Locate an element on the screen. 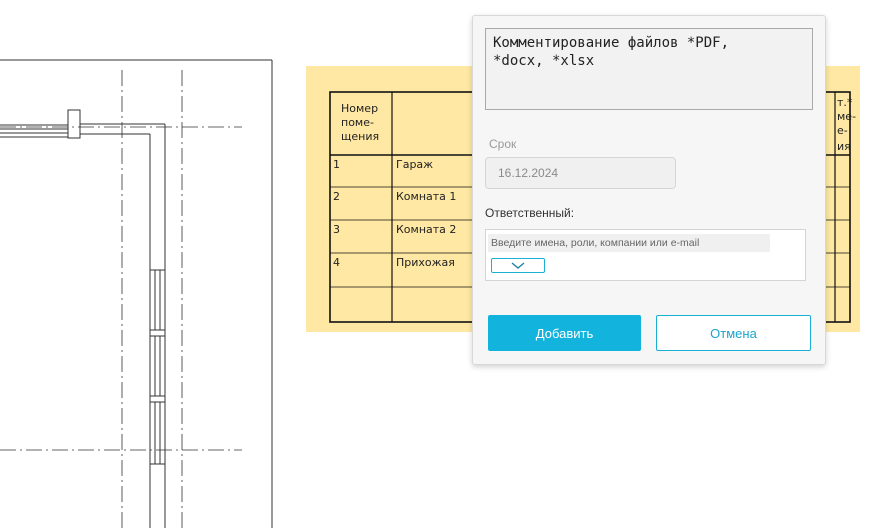 This screenshot has width=880, height=528. responsible-dropdown-button is located at coordinates (518, 265).